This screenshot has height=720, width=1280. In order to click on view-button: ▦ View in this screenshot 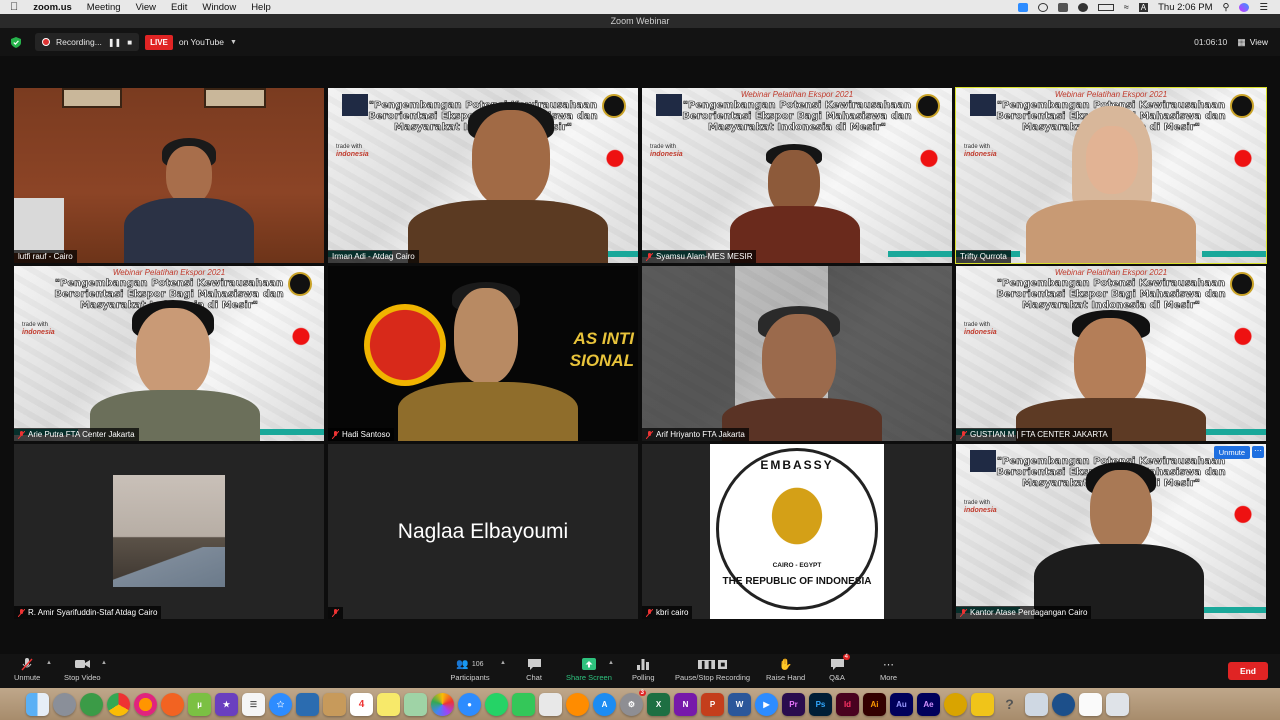, I will do `click(1252, 42)`.